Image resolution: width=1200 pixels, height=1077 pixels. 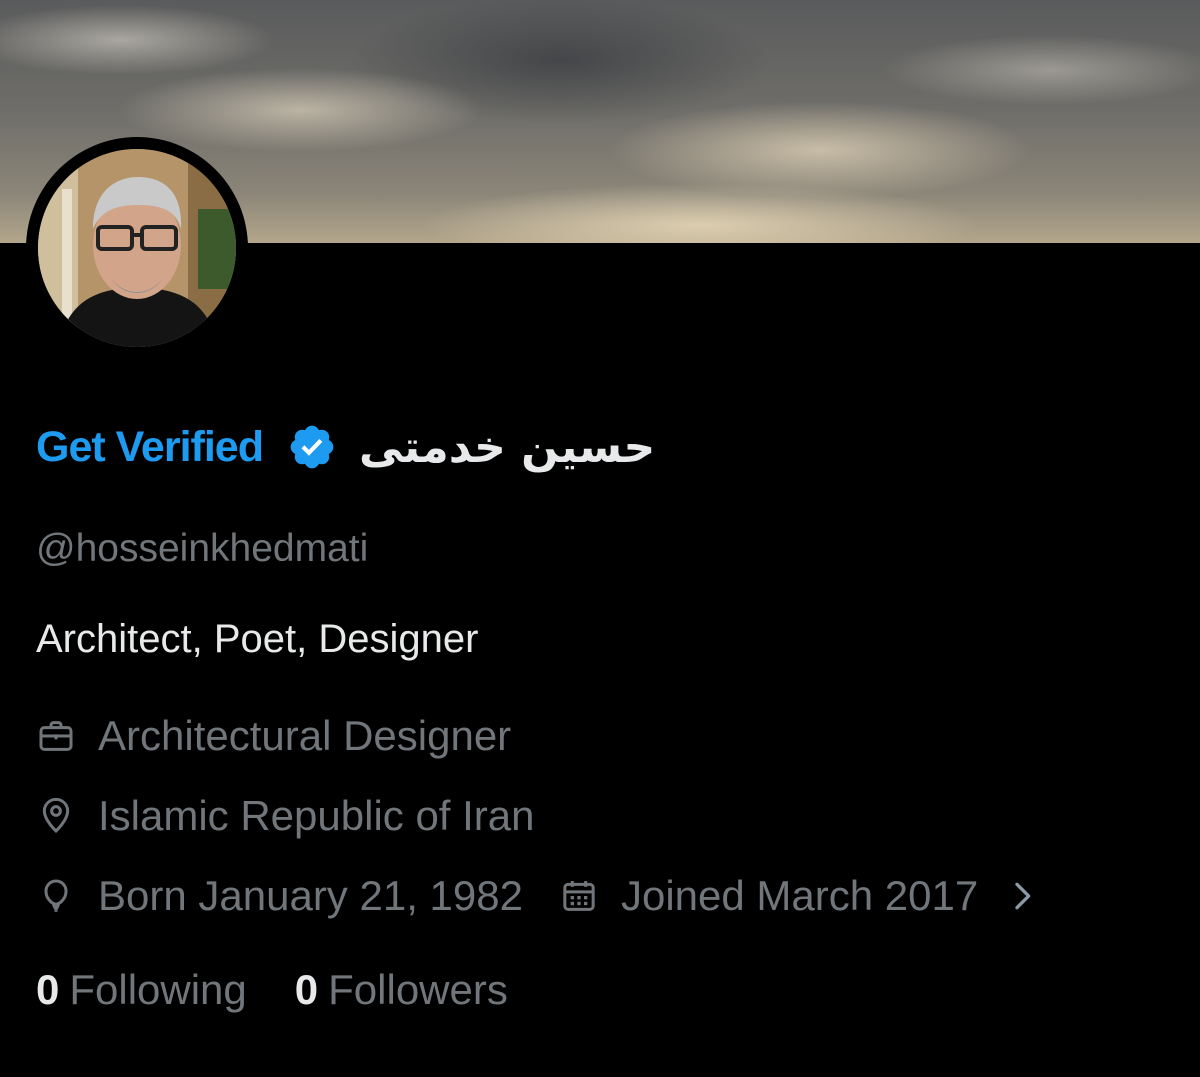 I want to click on name-row: Get Verified حسین خدمتی, so click(x=345, y=447).